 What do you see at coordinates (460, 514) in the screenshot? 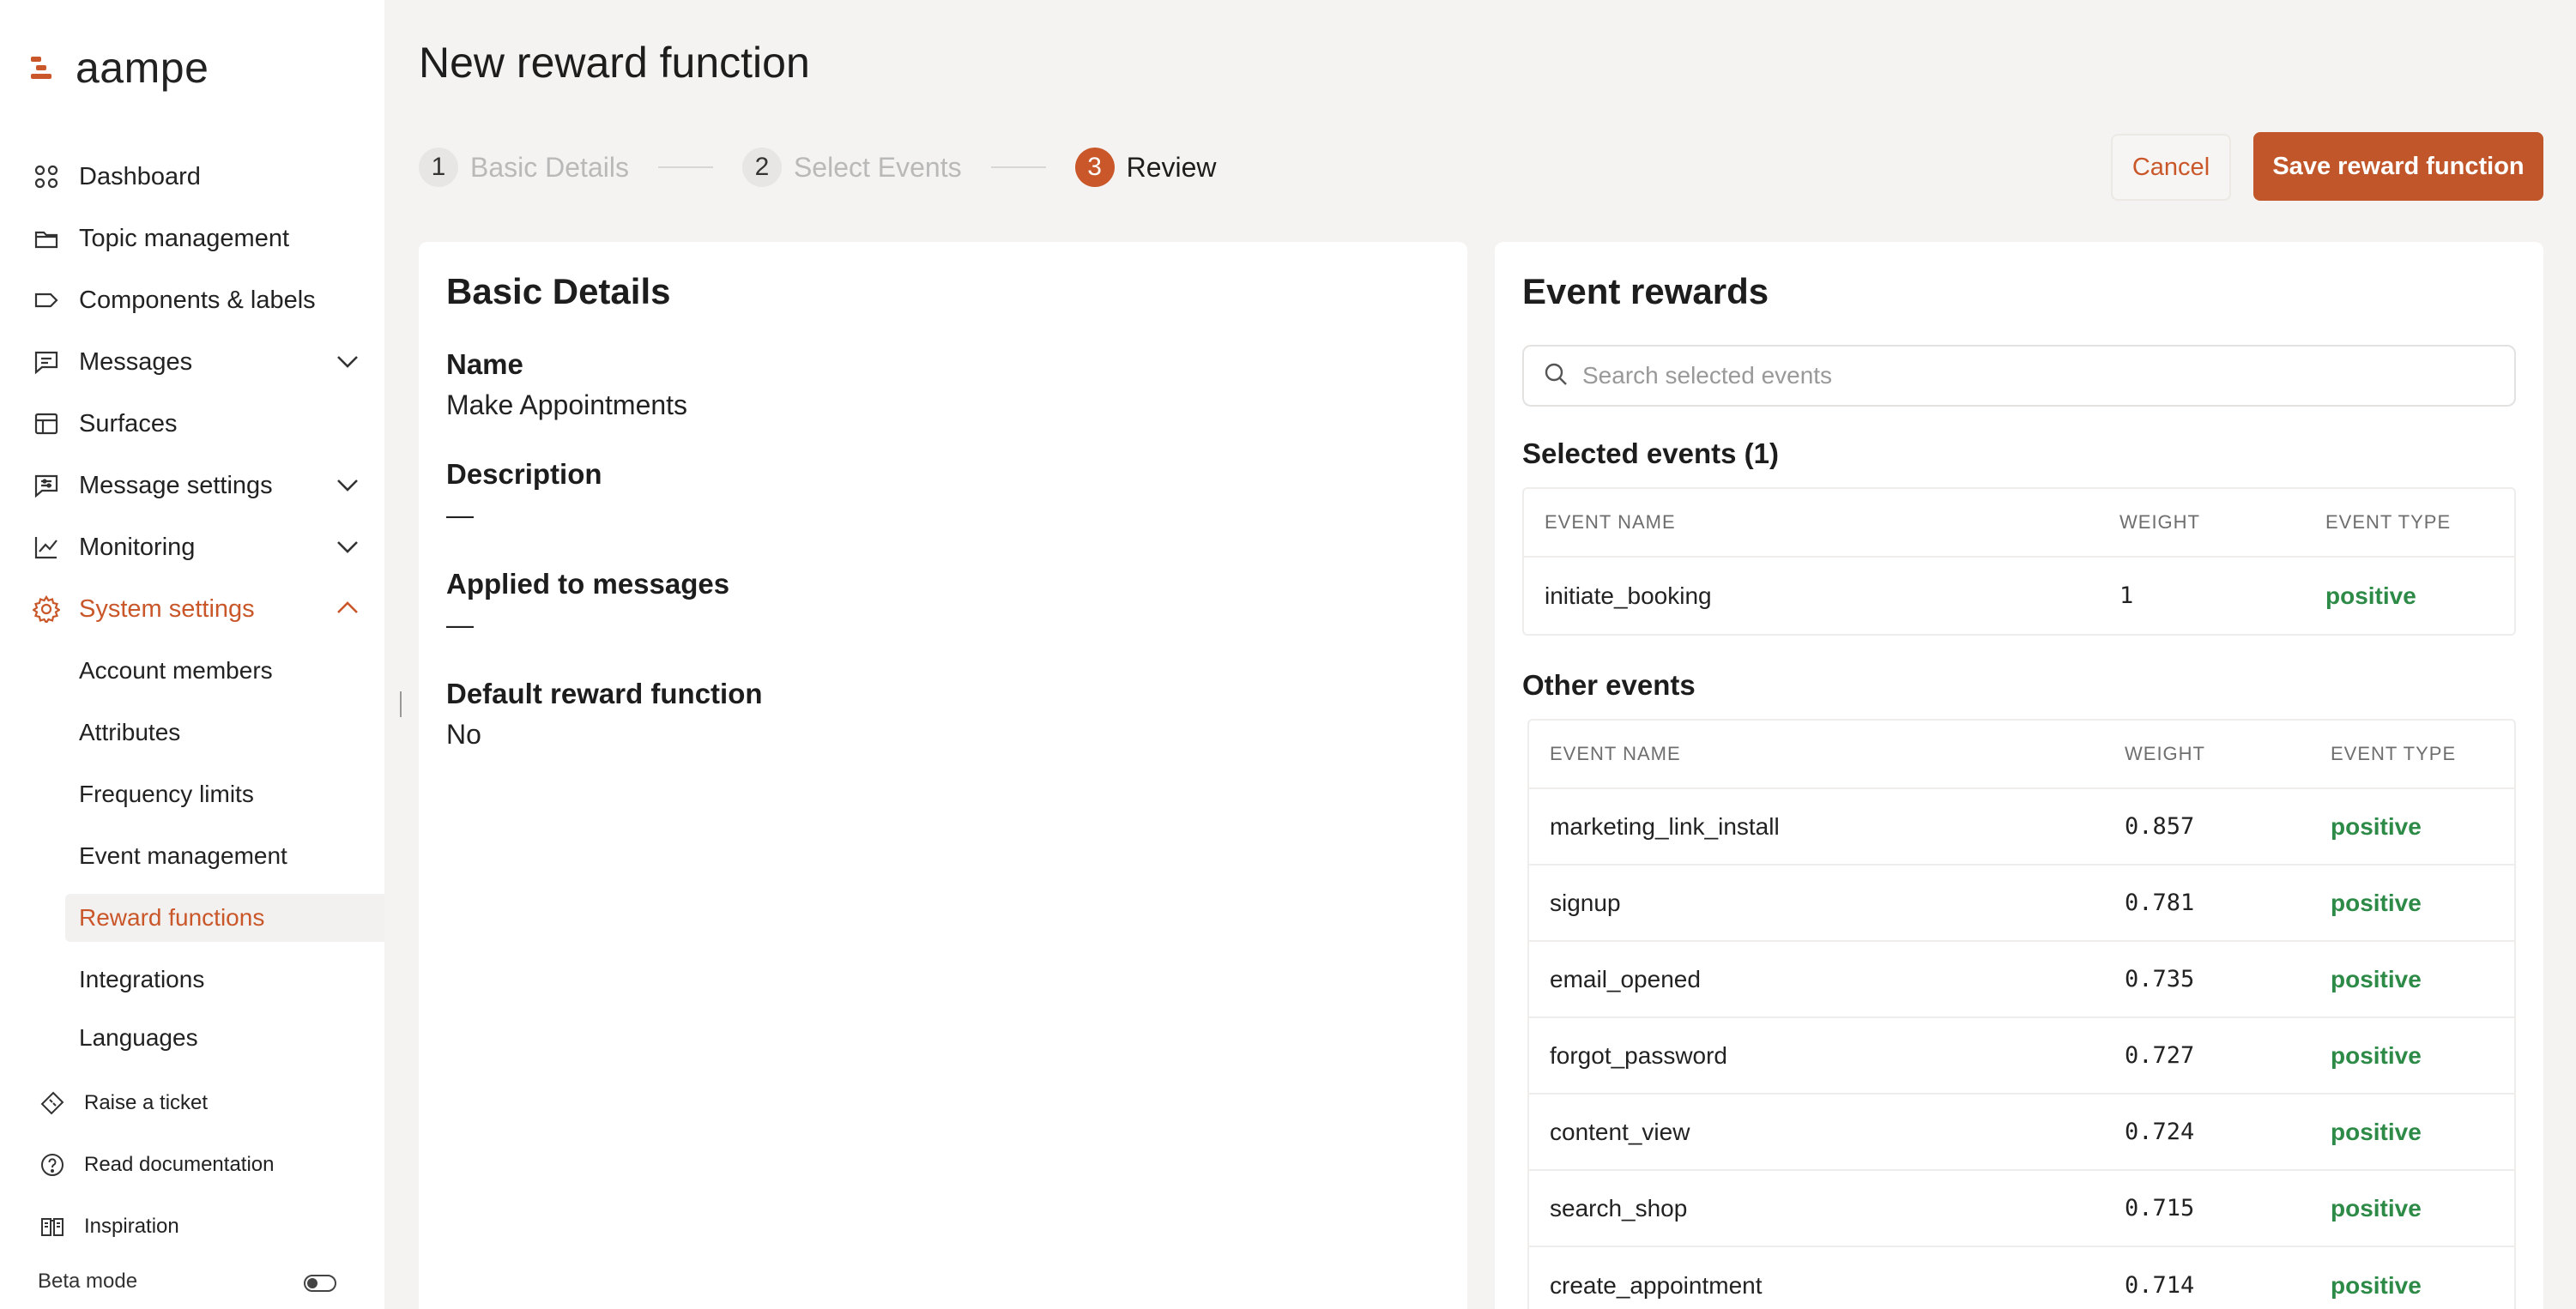
I see `description-value: —` at bounding box center [460, 514].